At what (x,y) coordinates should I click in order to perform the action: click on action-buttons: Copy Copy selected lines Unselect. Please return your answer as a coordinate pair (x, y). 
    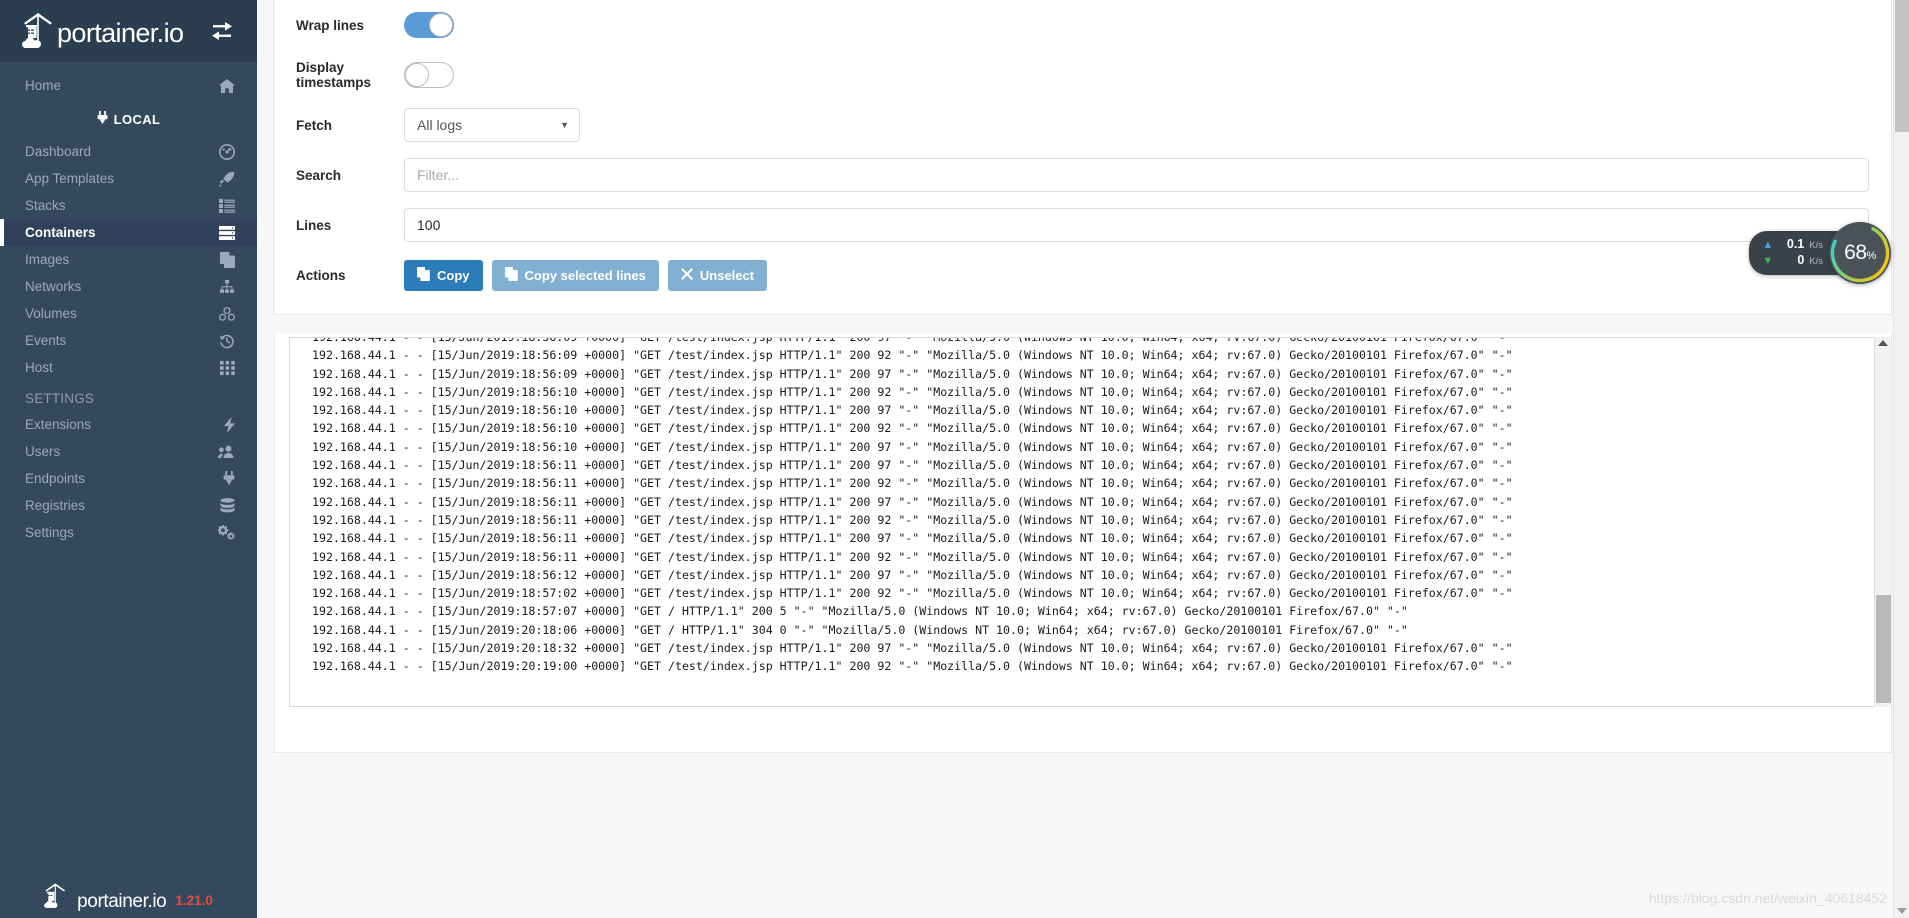
    Looking at the image, I should click on (586, 275).